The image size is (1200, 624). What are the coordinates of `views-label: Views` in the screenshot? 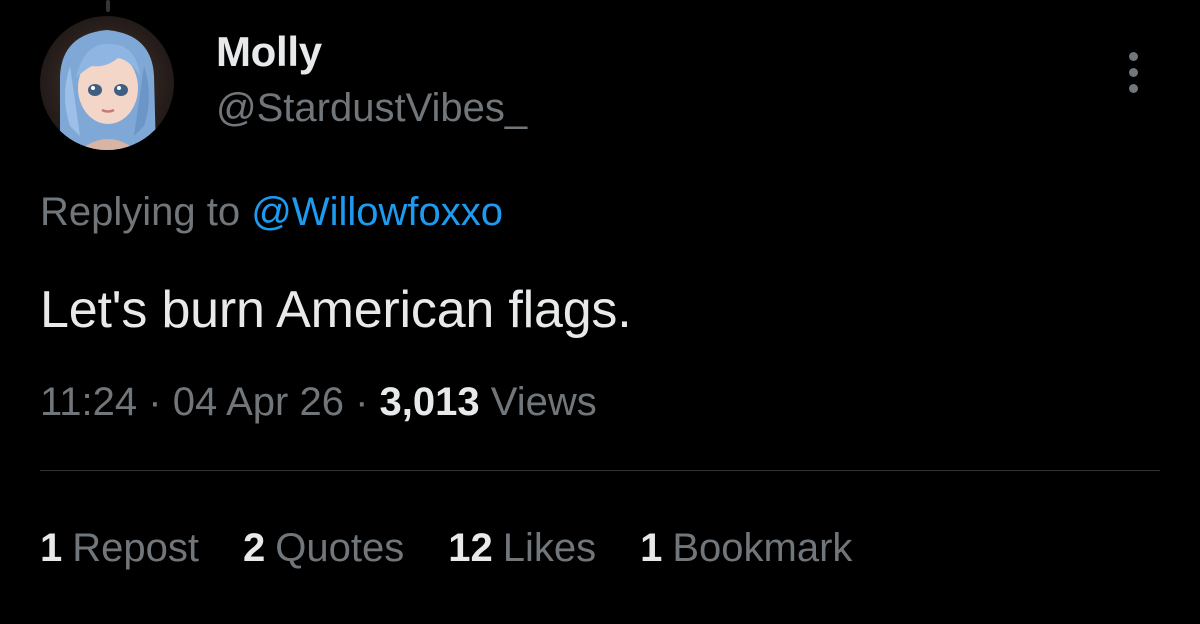 It's located at (543, 402).